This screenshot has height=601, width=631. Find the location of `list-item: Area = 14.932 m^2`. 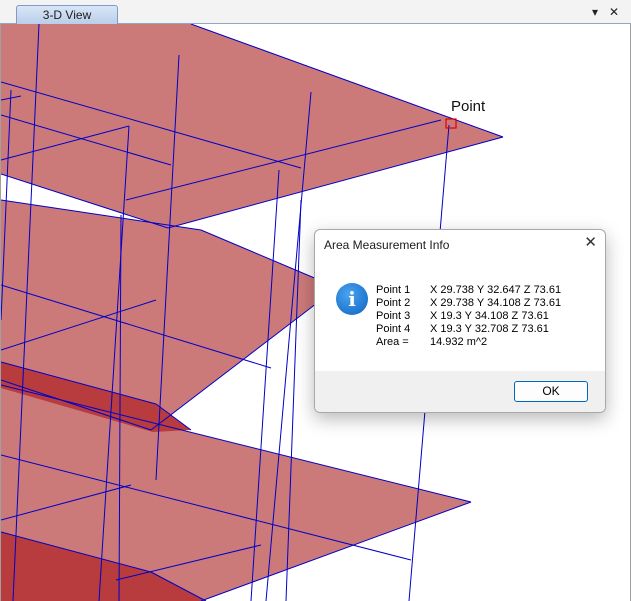

list-item: Area = 14.932 m^2 is located at coordinates (432, 342).